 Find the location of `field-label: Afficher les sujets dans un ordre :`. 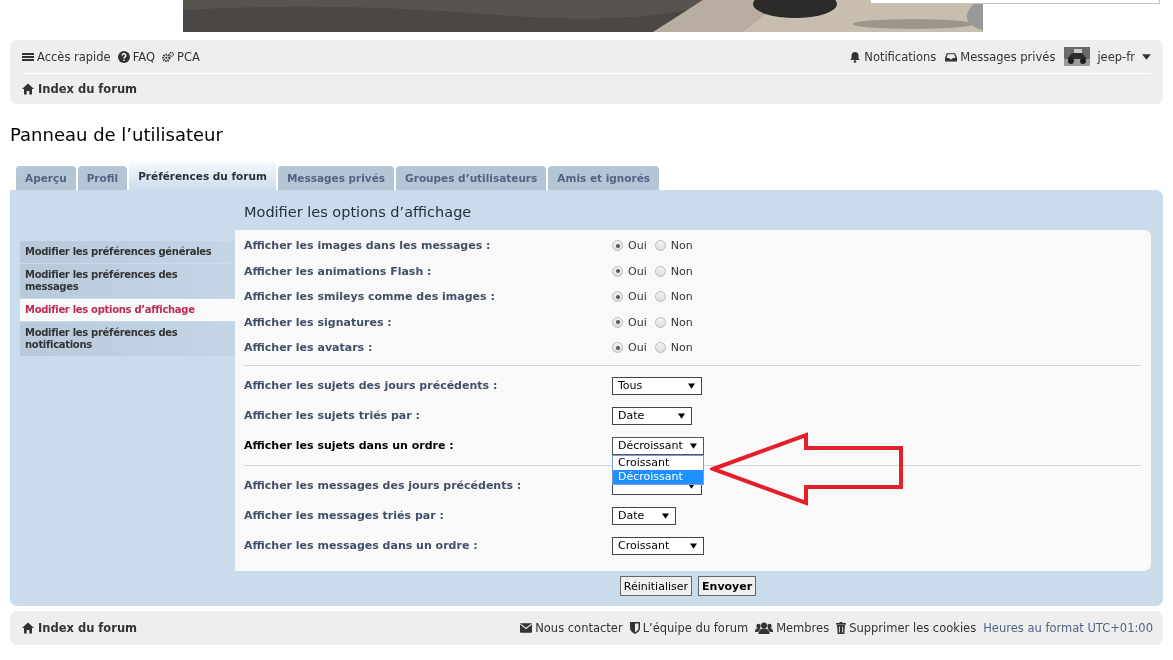

field-label: Afficher les sujets dans un ordre : is located at coordinates (349, 445).